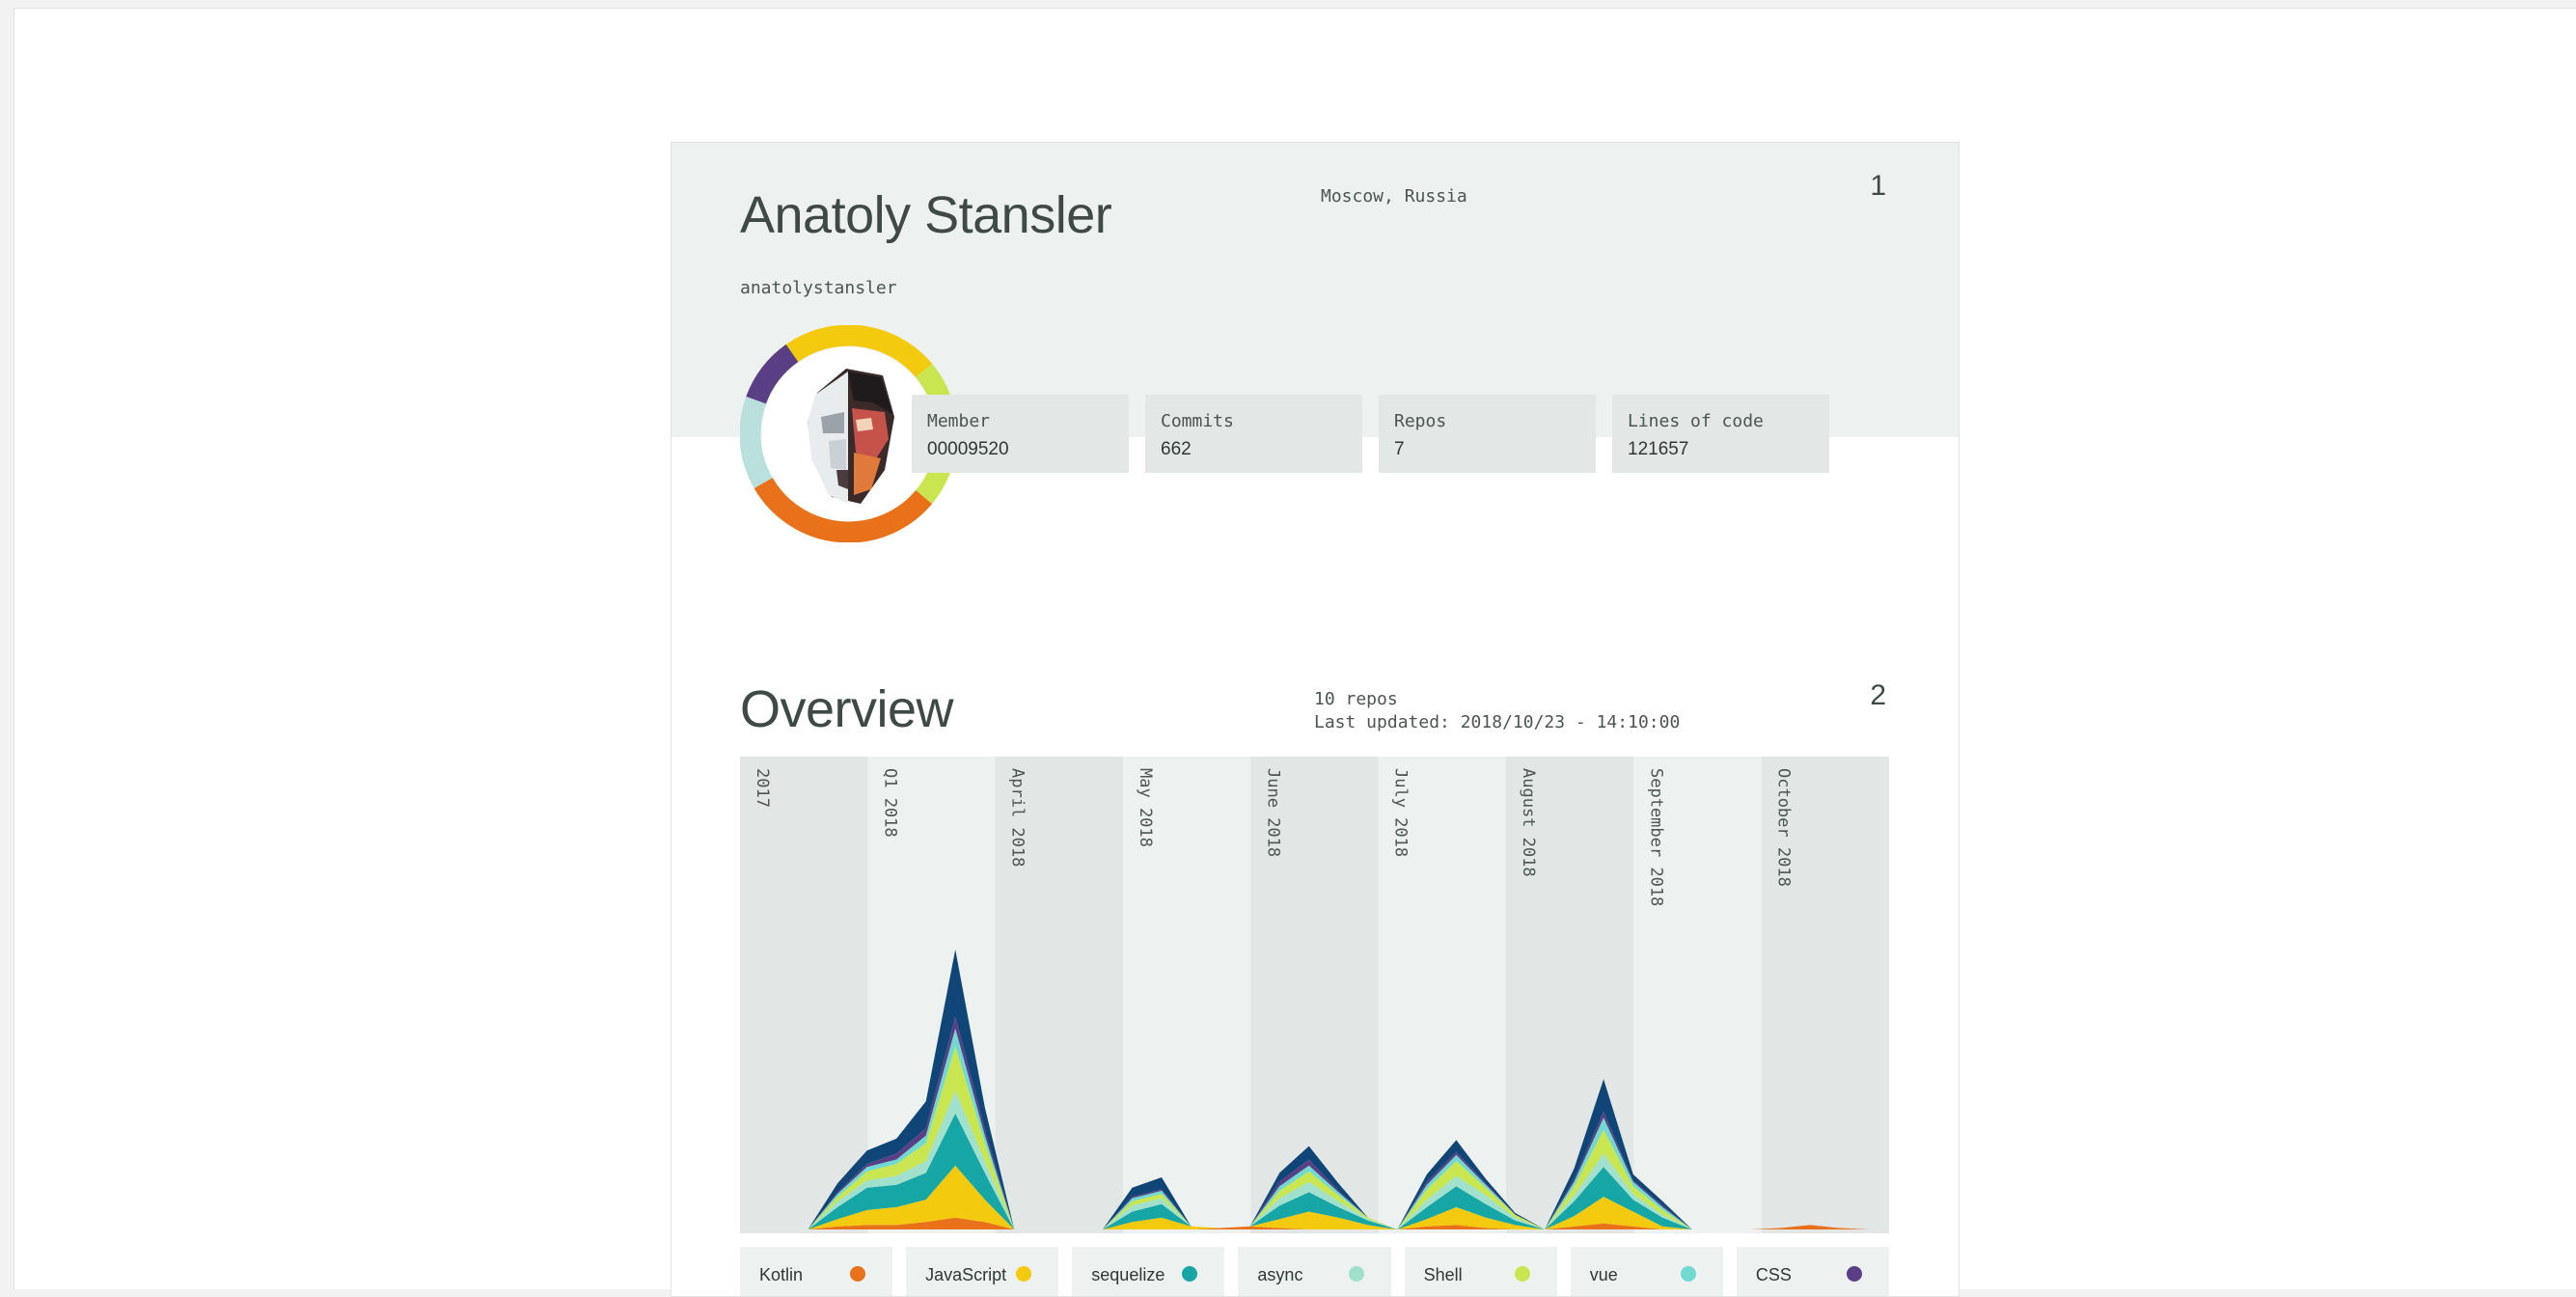 The width and height of the screenshot is (2576, 1297). I want to click on legend-label: async, so click(1280, 1274).